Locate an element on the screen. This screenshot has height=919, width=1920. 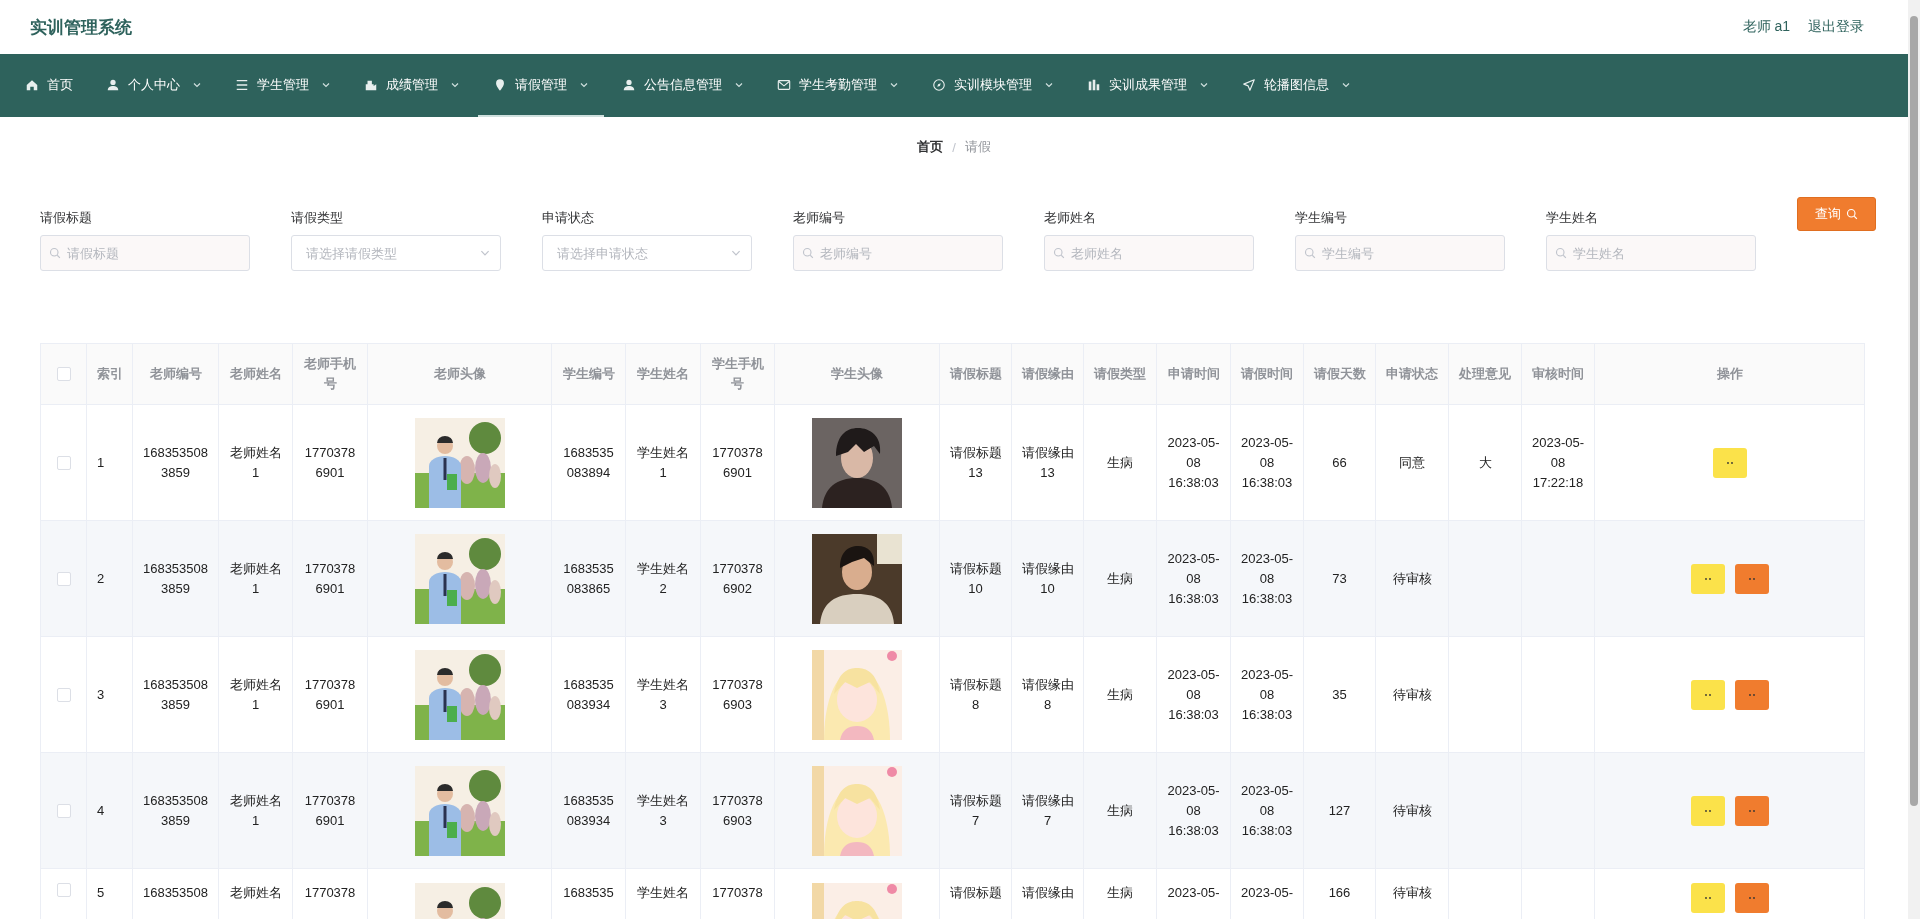
logout-link: 退出登录 is located at coordinates (1836, 27).